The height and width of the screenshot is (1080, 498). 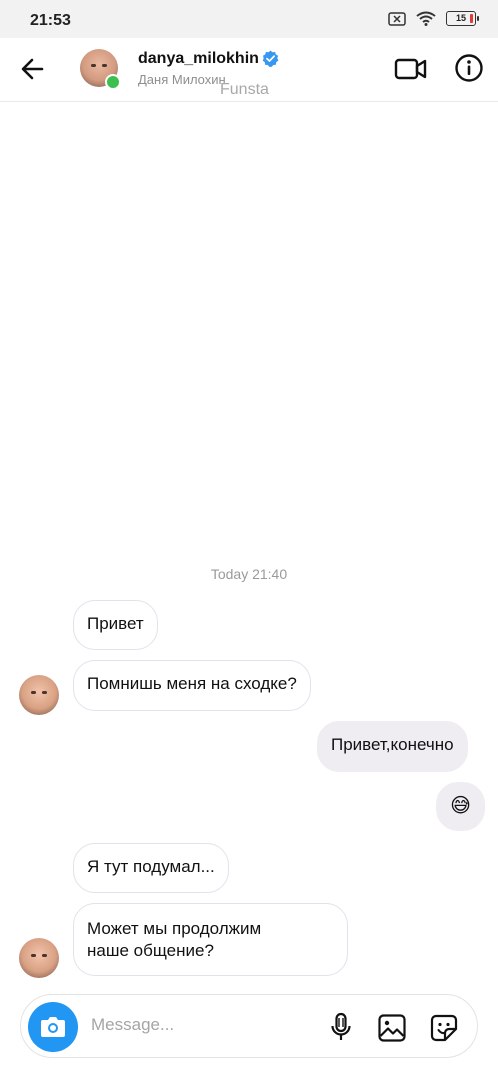 I want to click on camera-icon, so click(x=53, y=1027).